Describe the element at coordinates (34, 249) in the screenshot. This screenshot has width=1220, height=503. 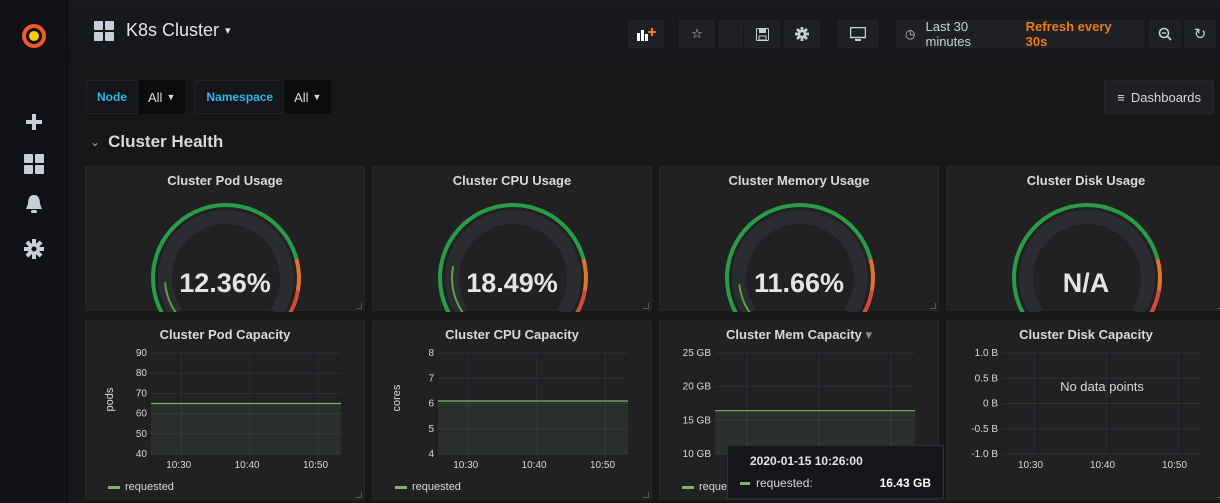
I see `gear-icon` at that location.